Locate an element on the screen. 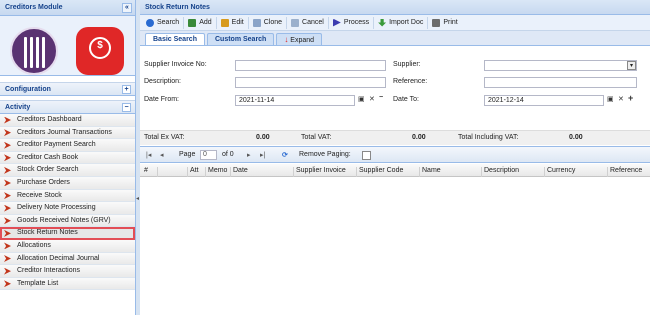 The width and height of the screenshot is (650, 315). description-field is located at coordinates (310, 82).